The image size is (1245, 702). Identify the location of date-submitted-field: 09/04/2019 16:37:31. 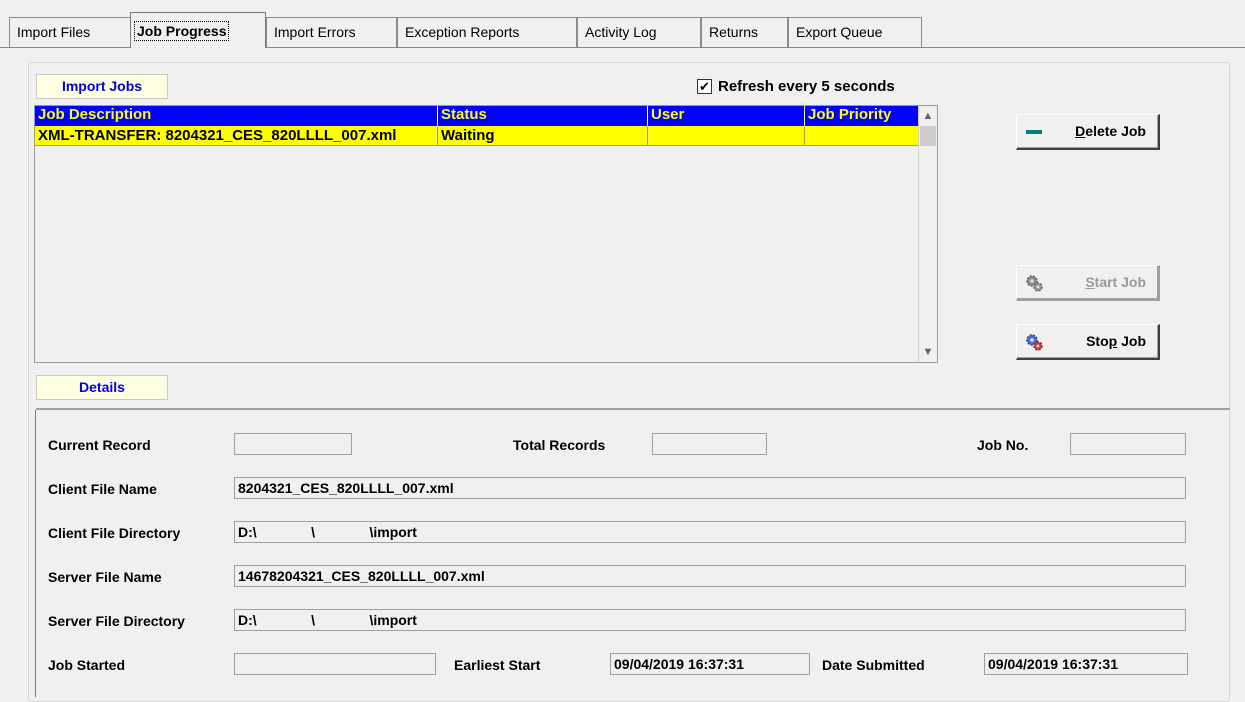
(1086, 664).